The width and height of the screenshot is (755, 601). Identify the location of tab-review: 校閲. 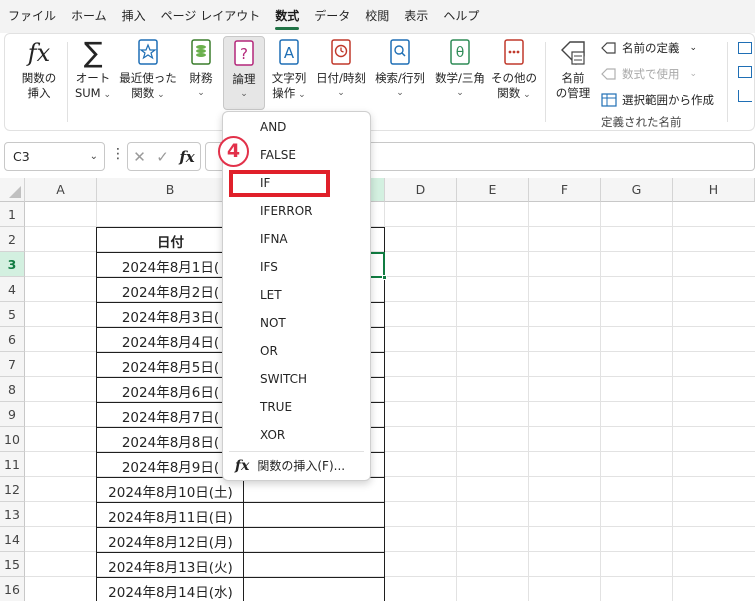
(377, 16).